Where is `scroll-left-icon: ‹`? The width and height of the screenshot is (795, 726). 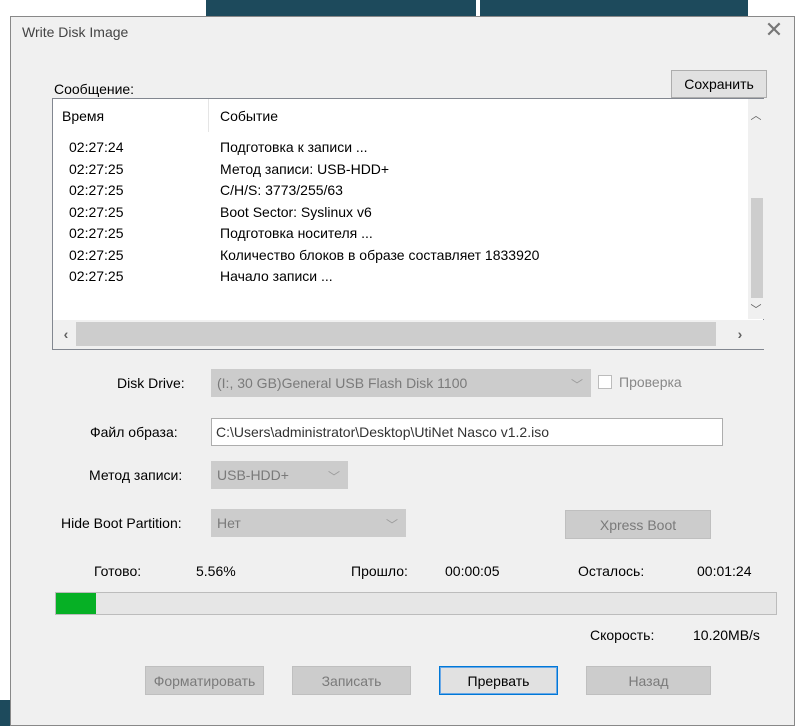 scroll-left-icon: ‹ is located at coordinates (66, 334).